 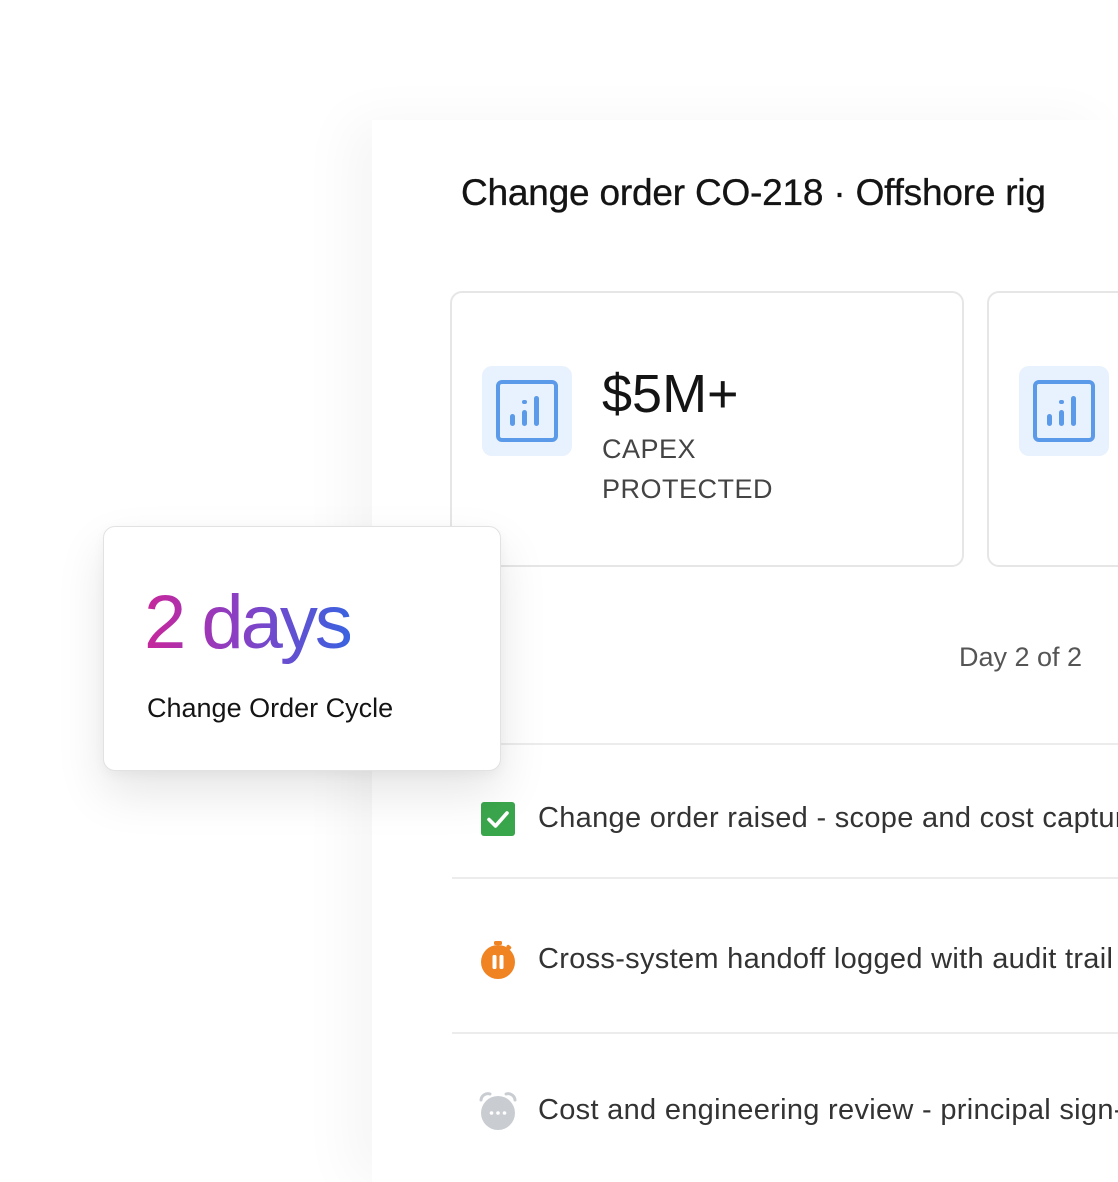 I want to click on day-progress-text: Day 2 of 2, so click(x=1021, y=657).